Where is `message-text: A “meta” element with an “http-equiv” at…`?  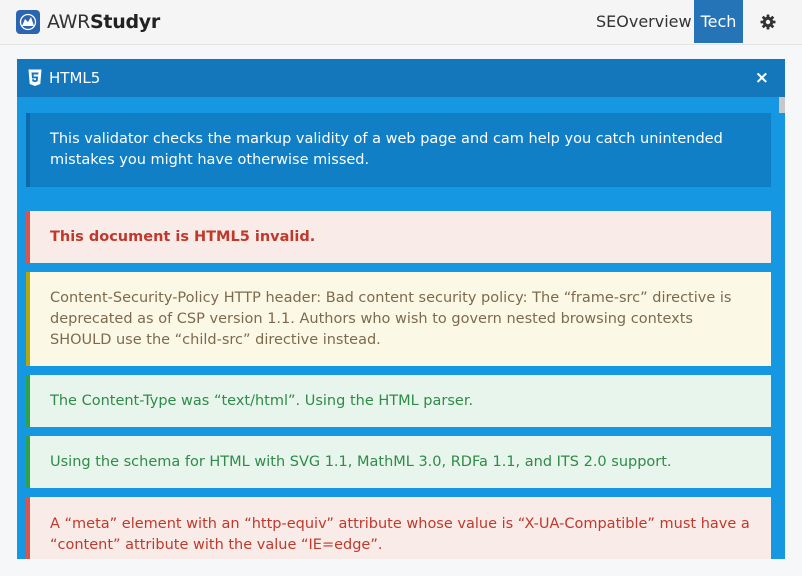
message-text: A “meta” element with an “http-equiv” at… is located at coordinates (400, 534).